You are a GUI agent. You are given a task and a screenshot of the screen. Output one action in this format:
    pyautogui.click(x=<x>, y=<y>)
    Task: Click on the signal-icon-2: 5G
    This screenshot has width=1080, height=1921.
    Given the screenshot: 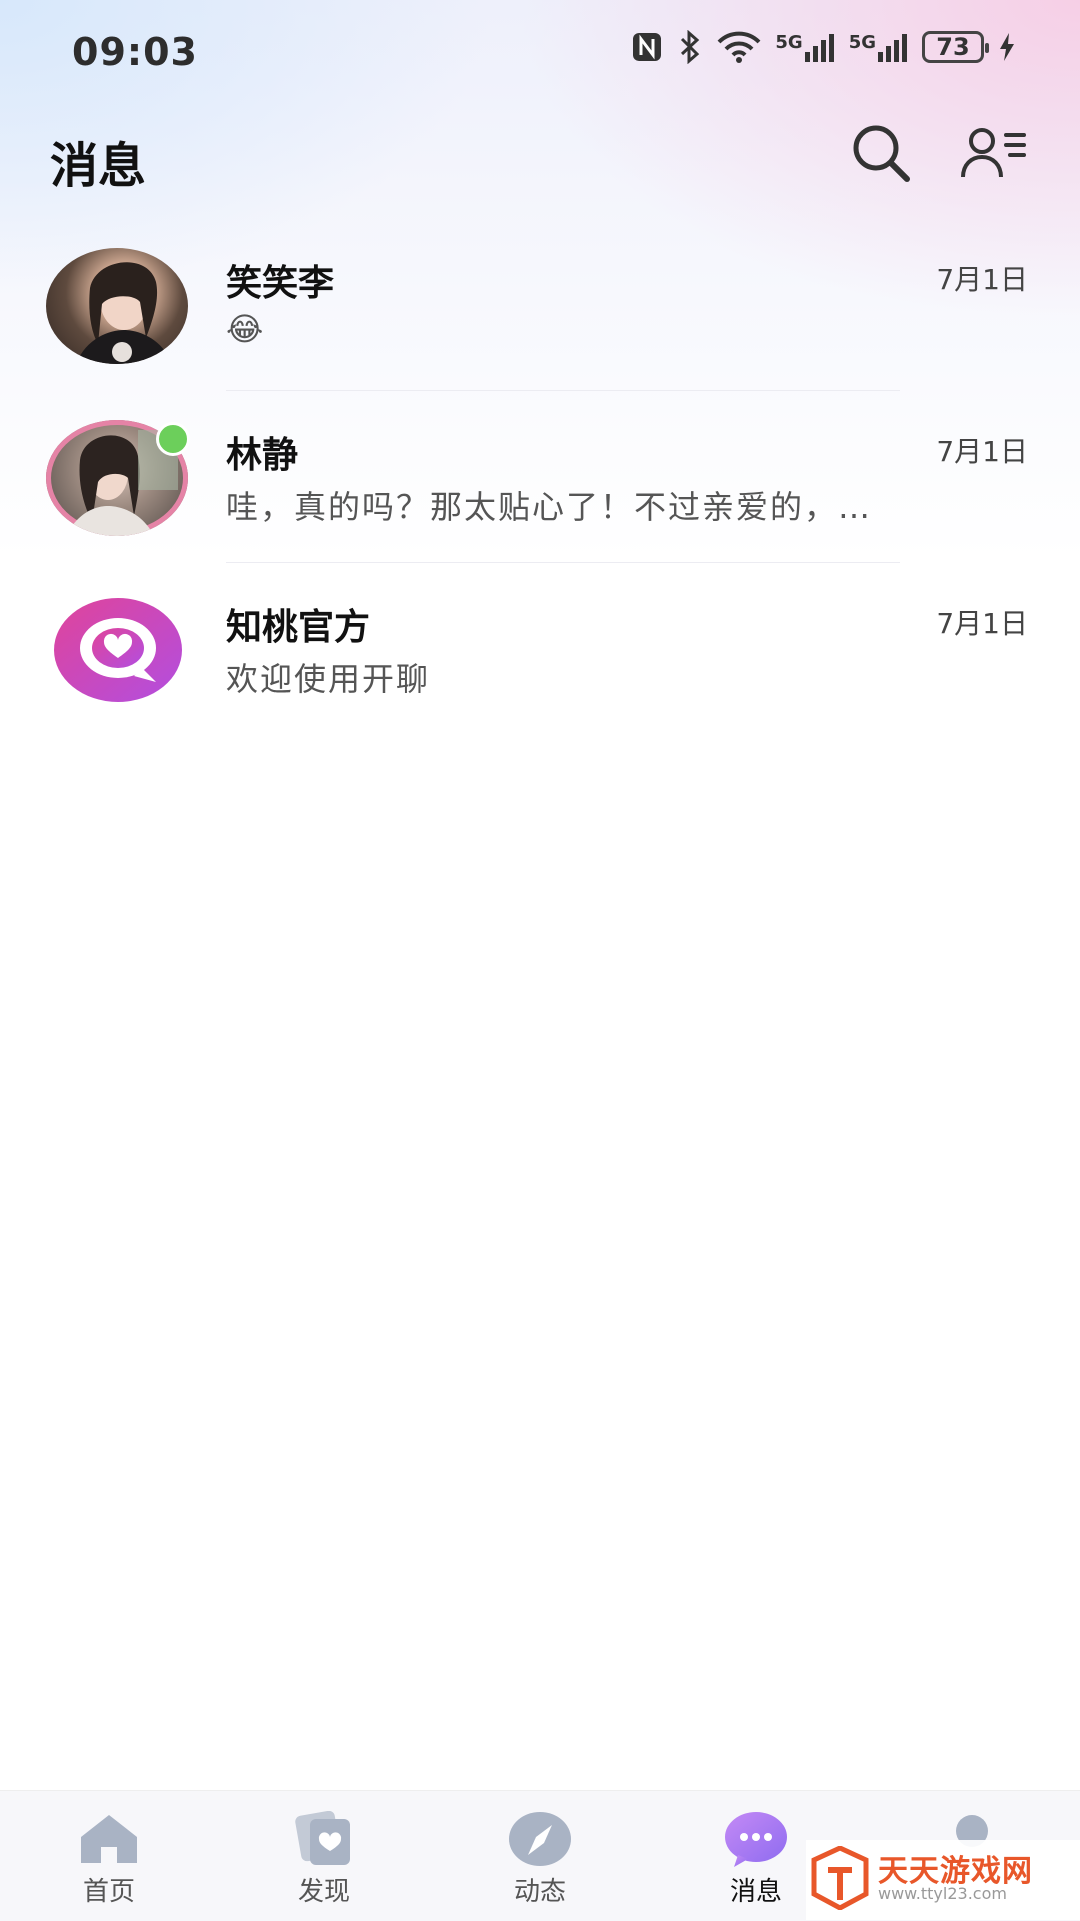 What is the action you would take?
    pyautogui.click(x=878, y=47)
    